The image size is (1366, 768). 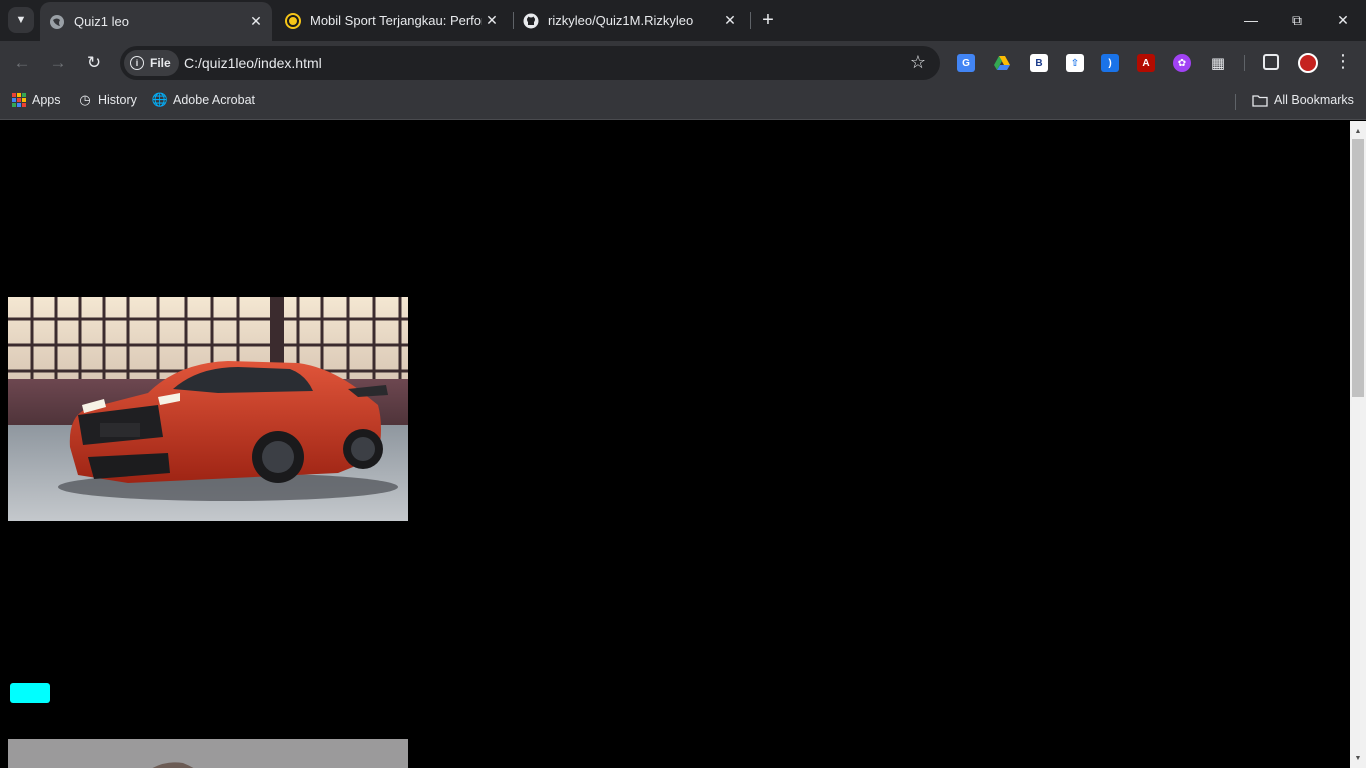 I want to click on site-info-label: File, so click(x=160, y=63).